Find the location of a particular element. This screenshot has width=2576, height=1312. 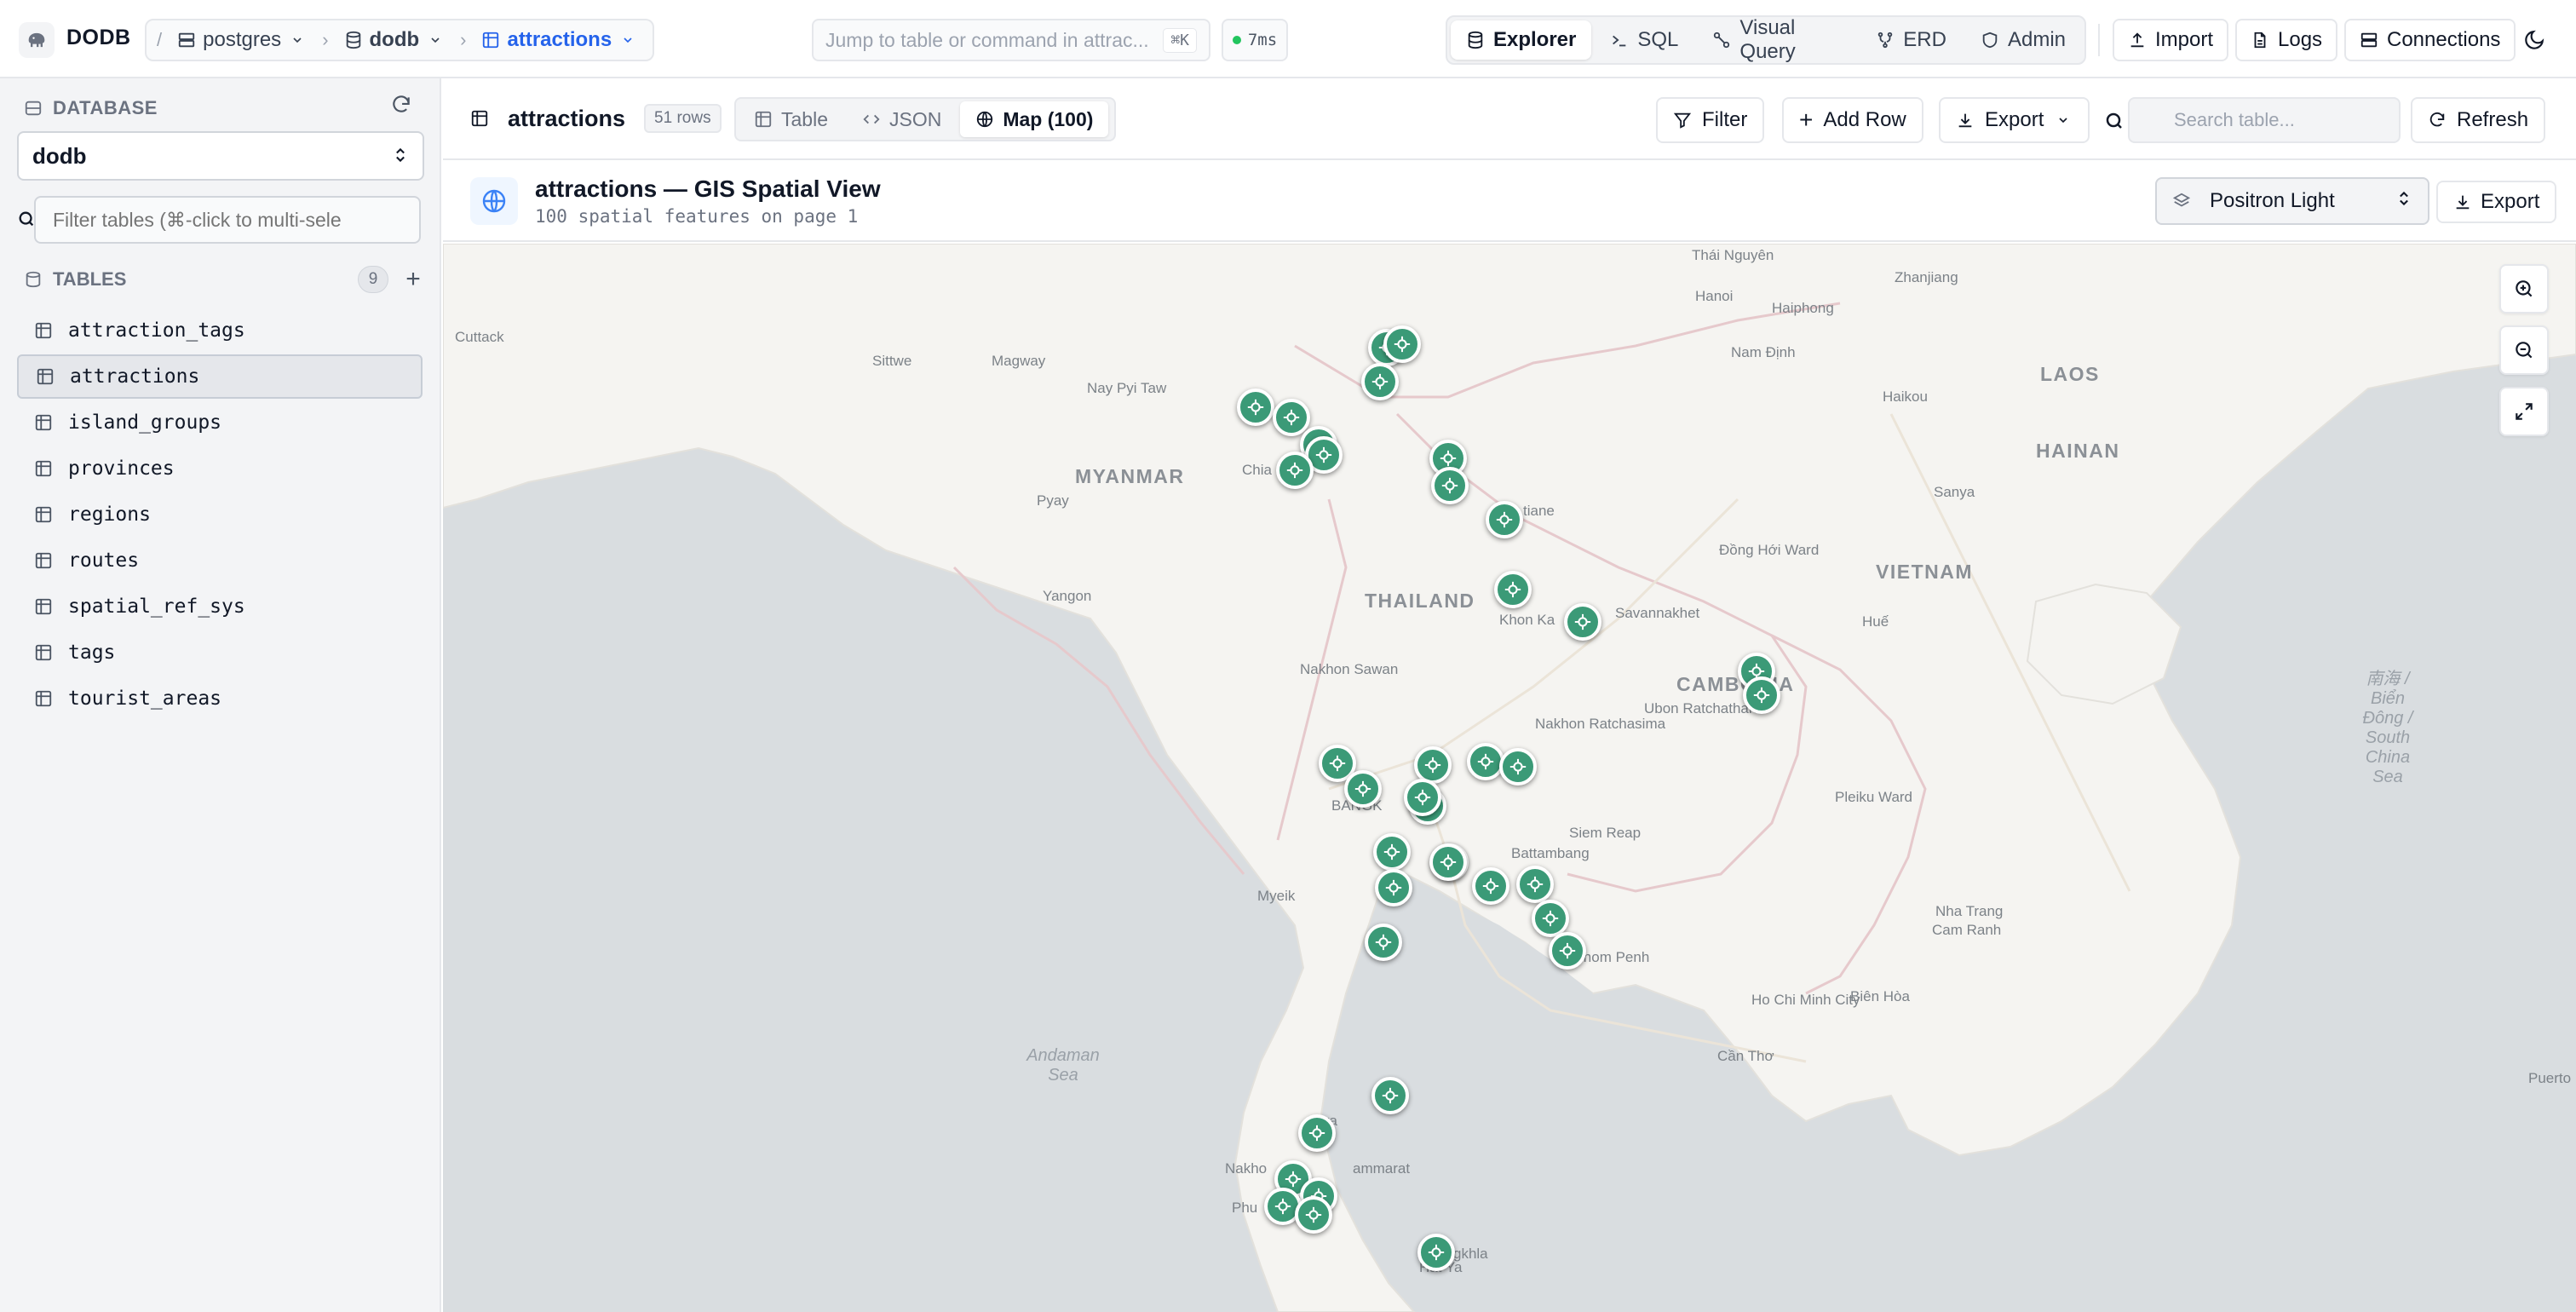

tab-admin-label: Admin is located at coordinates (2037, 39).